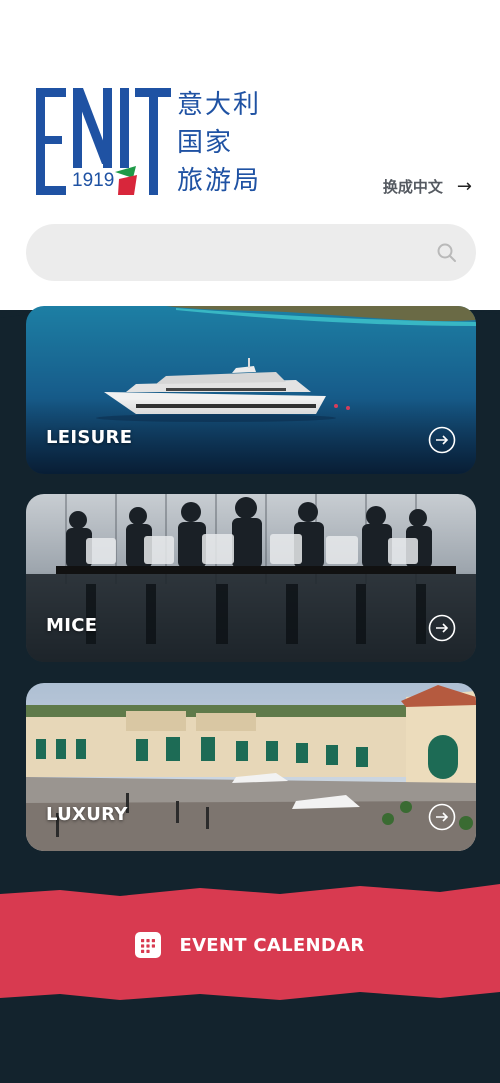  I want to click on logo-cn-line-3: 旅游局, so click(219, 181).